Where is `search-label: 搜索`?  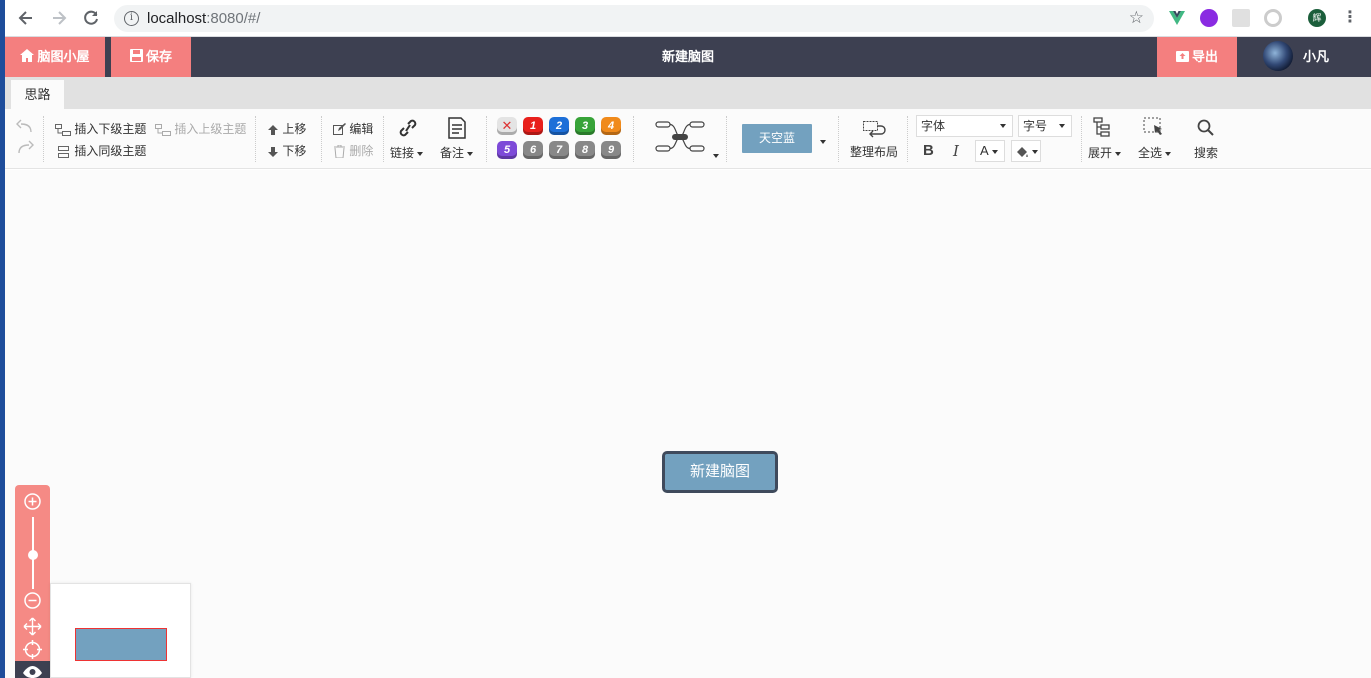
search-label: 搜索 is located at coordinates (1206, 152).